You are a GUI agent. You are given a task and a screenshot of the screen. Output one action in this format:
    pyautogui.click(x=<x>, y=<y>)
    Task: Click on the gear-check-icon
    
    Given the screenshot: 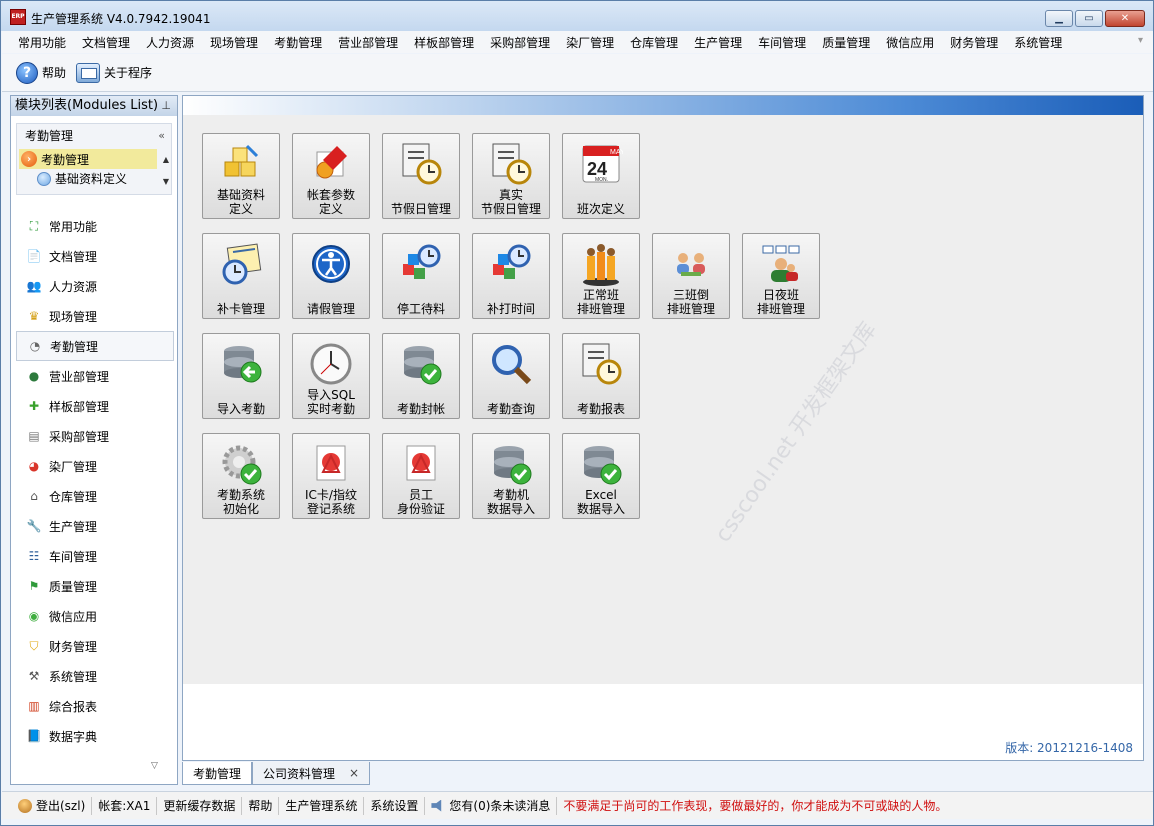 What is the action you would take?
    pyautogui.click(x=241, y=464)
    